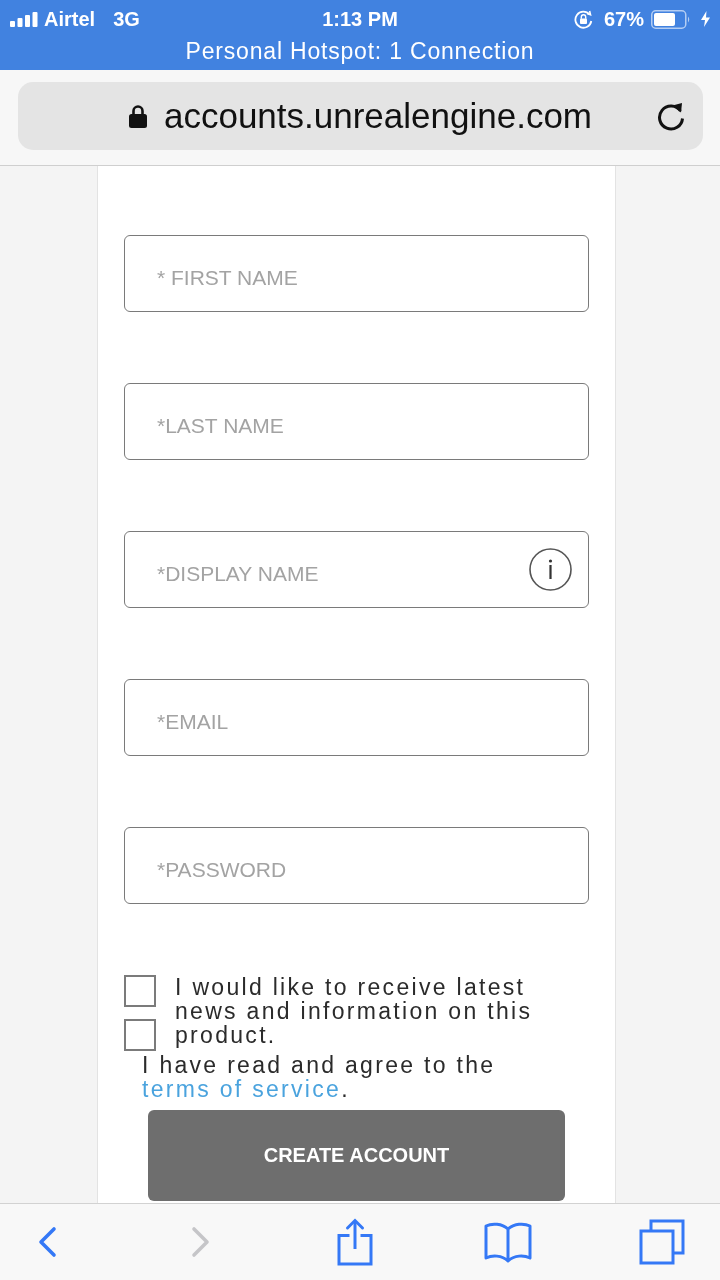  I want to click on clock-time: 1:13 PM, so click(360, 19).